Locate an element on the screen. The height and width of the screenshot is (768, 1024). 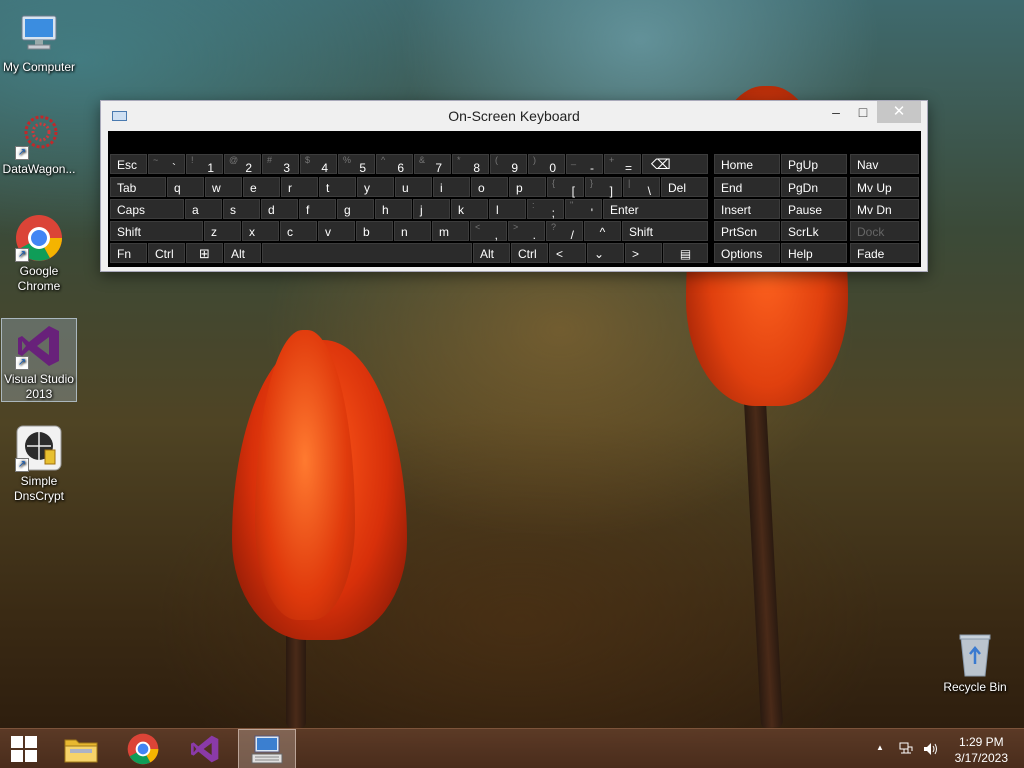
key-shift-right: Shift is located at coordinates (665, 231).